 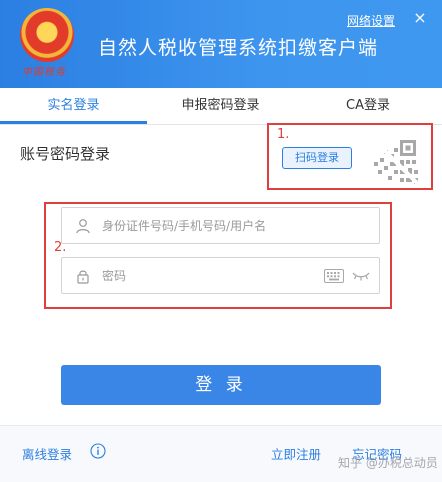 What do you see at coordinates (238, 48) in the screenshot?
I see `app-title: 自然人税收管理系统扣缴客户端` at bounding box center [238, 48].